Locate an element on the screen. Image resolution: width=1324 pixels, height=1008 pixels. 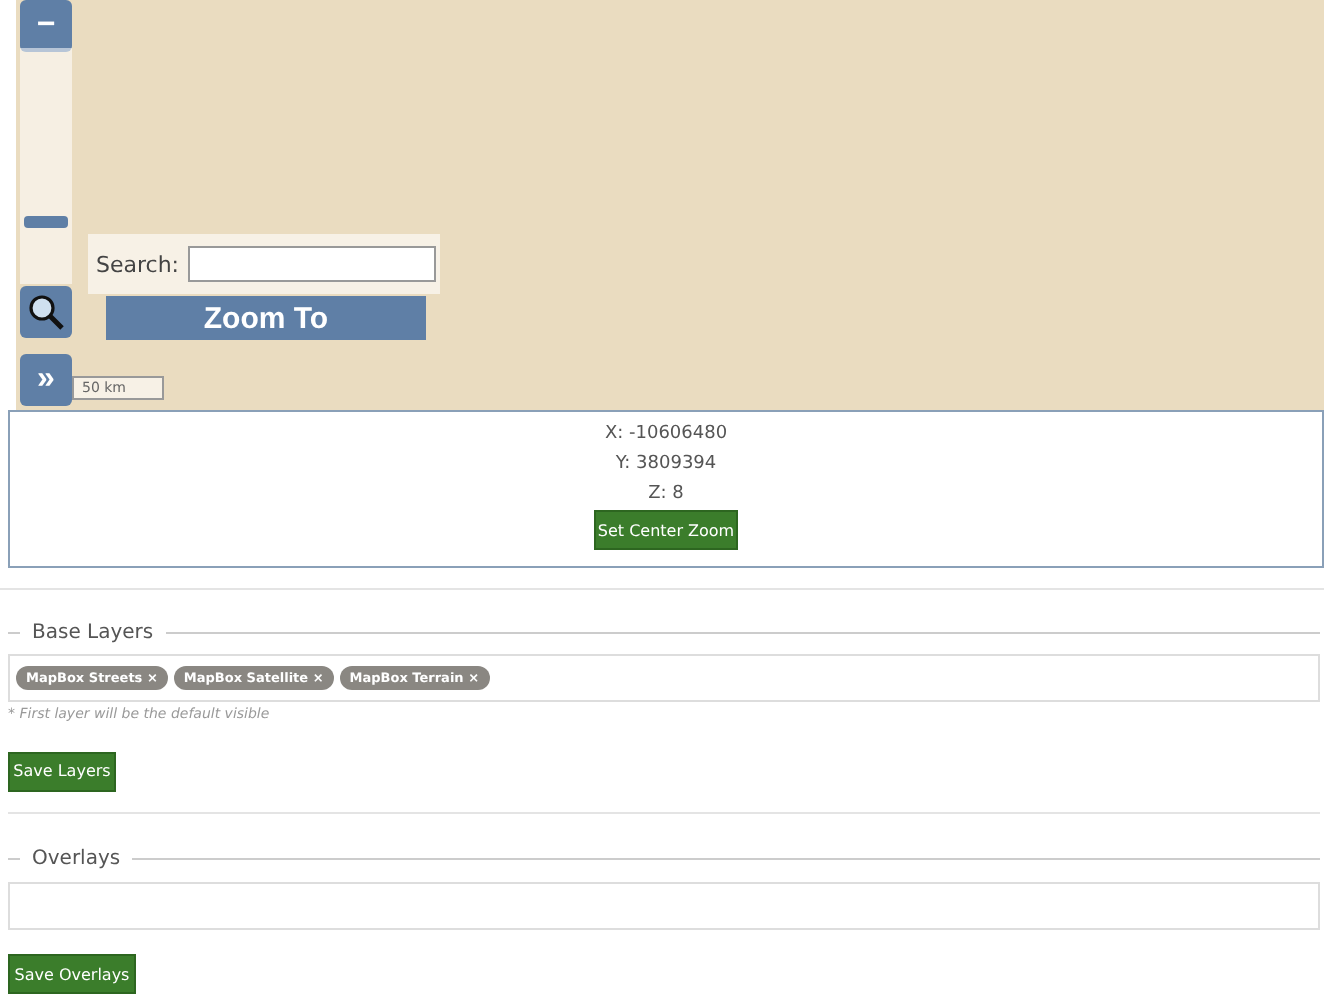
y-coordinate: Y: 3809394 is located at coordinates (666, 465).